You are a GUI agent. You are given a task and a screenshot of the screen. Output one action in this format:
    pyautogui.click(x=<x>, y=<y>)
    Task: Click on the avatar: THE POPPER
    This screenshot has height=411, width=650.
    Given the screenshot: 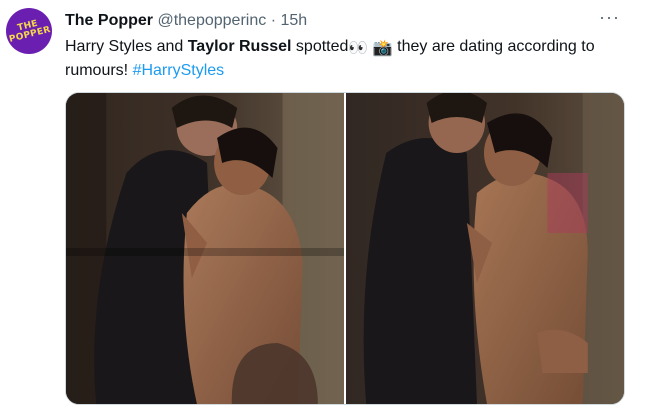 What is the action you would take?
    pyautogui.click(x=29, y=31)
    